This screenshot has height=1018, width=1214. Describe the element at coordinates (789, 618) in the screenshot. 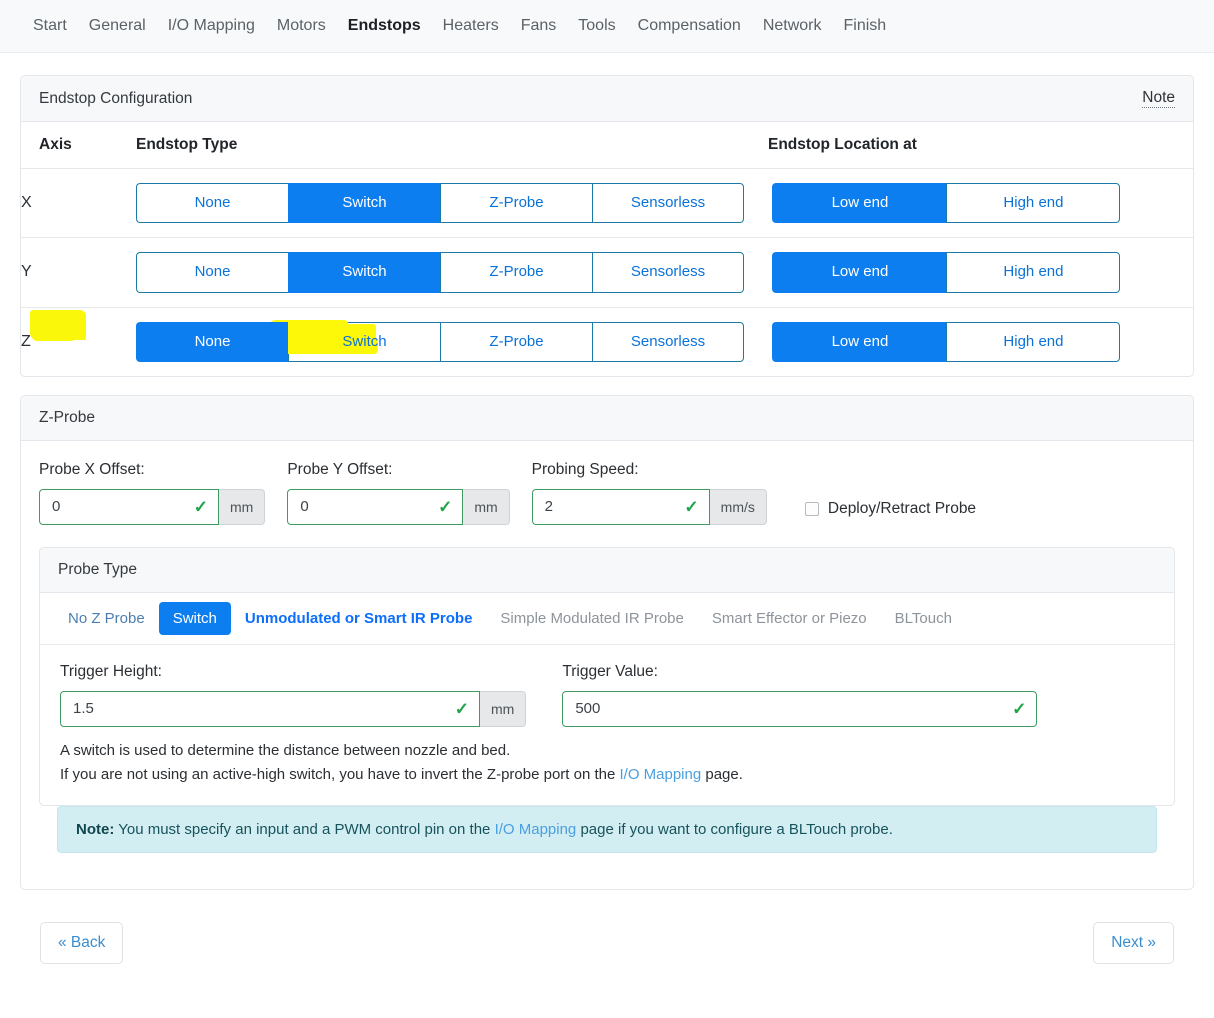

I see `tab-smart-effector-or-piezo: Smart Effector or Piezo` at that location.